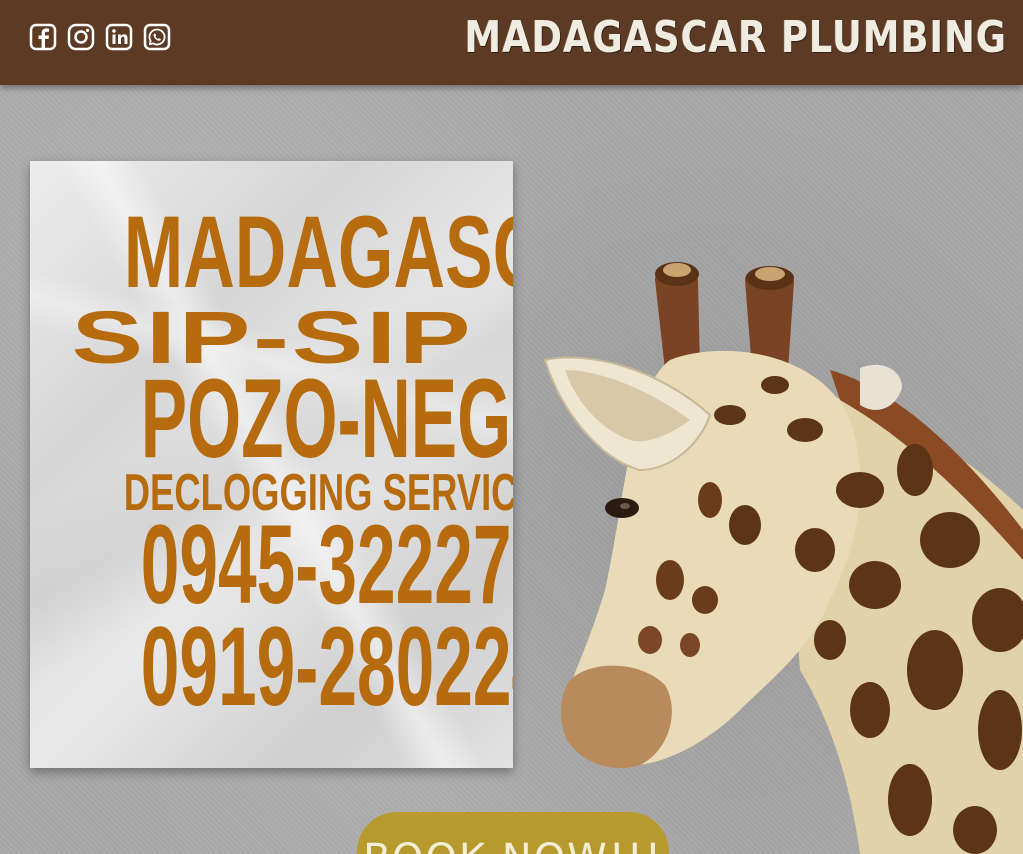 This screenshot has width=1023, height=854. Describe the element at coordinates (326, 666) in the screenshot. I see `poster-phone-2: 0919-2802248` at that location.